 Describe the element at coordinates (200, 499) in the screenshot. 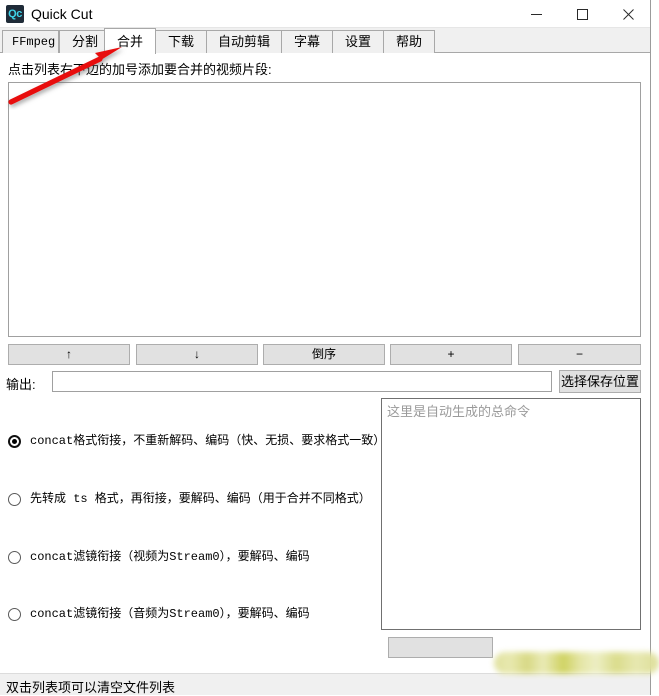

I see `merge-mode-label: 先转成 ts 格式，再衔接，要解码、编码（用于合并不同格式）` at that location.